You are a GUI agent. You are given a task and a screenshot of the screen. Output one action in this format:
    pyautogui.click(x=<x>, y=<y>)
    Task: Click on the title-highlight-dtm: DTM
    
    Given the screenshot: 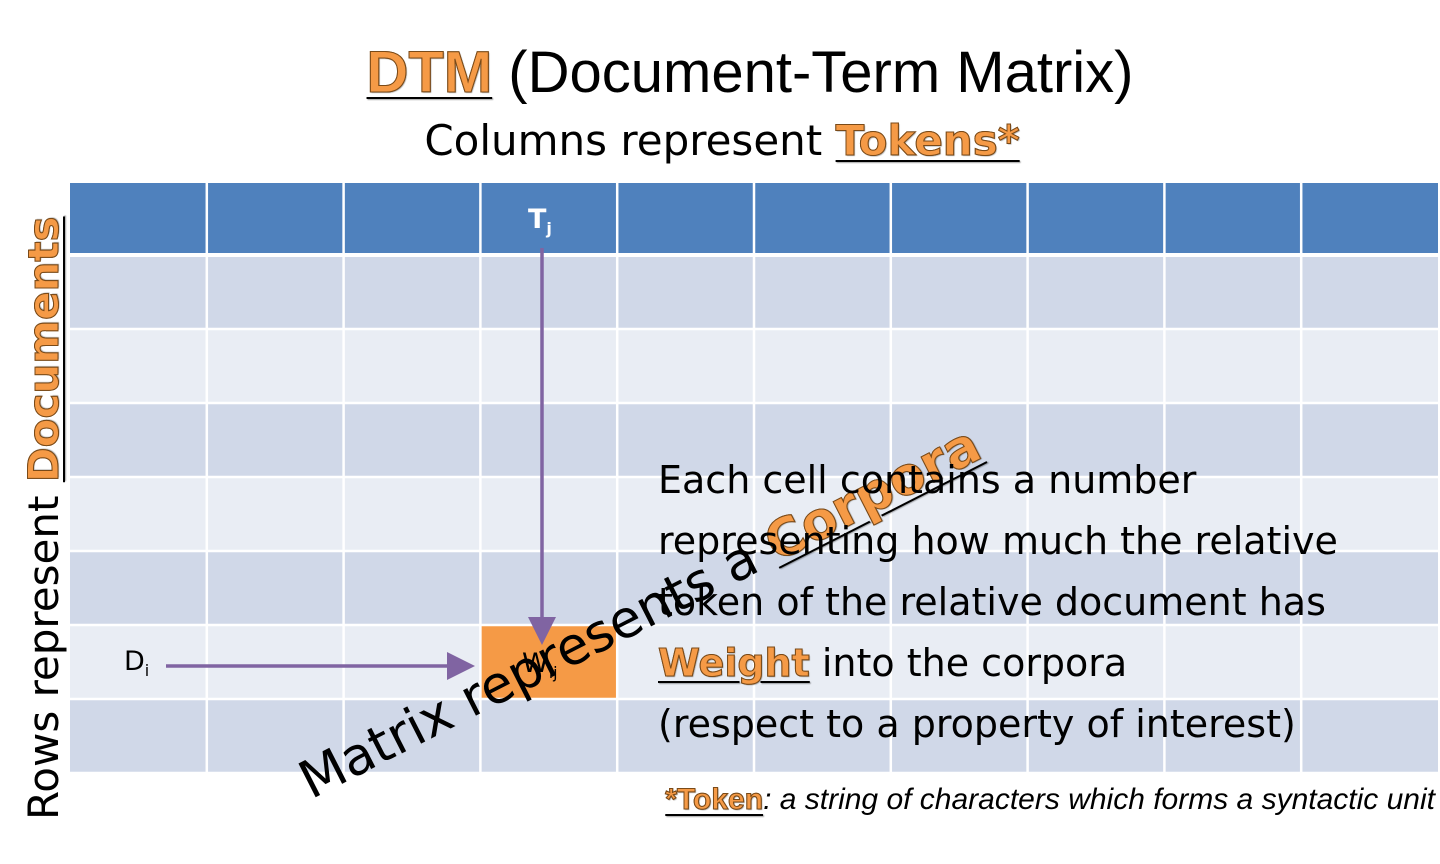 What is the action you would take?
    pyautogui.click(x=429, y=73)
    